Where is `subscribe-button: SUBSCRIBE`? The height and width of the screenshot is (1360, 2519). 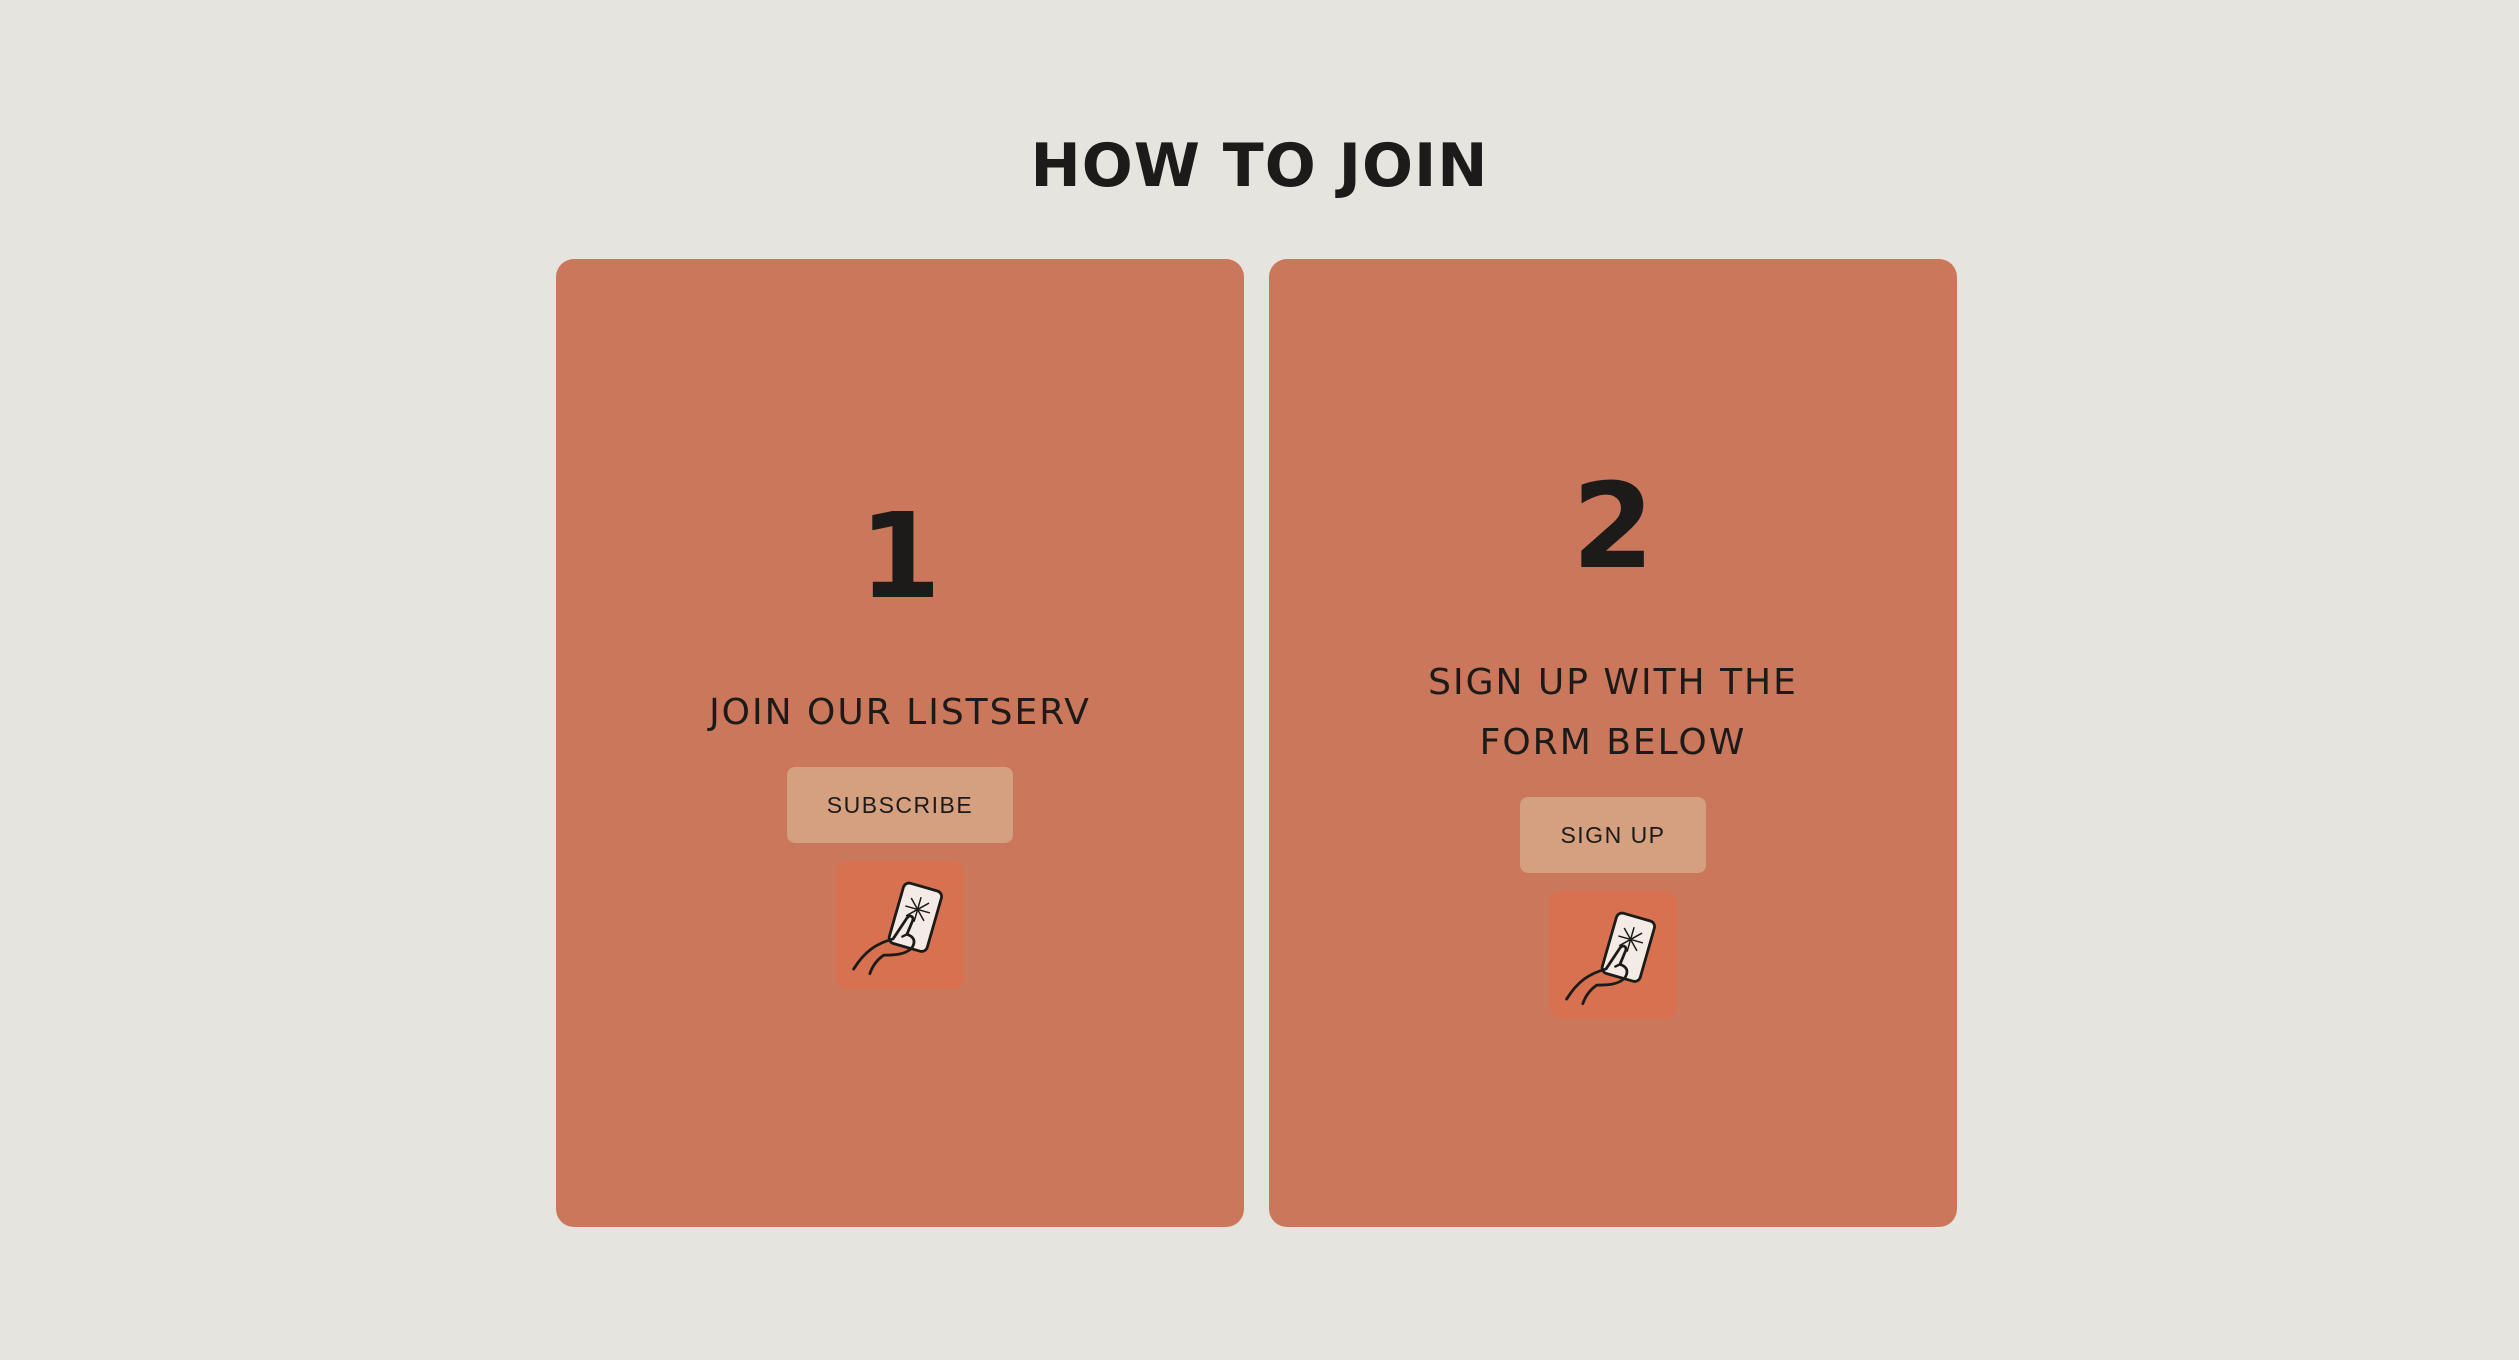
subscribe-button: SUBSCRIBE is located at coordinates (900, 805).